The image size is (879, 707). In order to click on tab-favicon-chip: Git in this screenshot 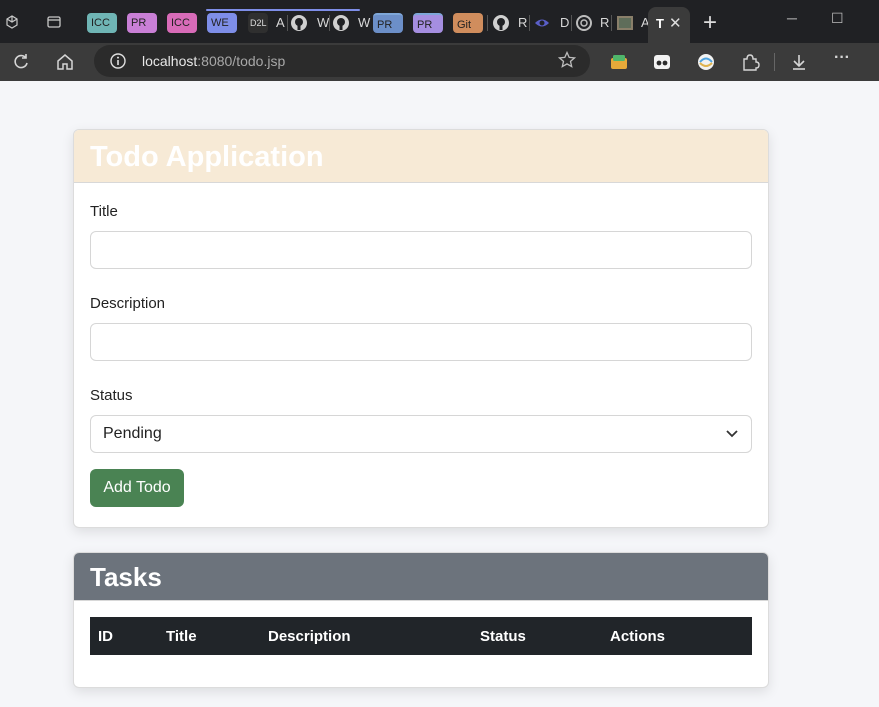, I will do `click(468, 23)`.